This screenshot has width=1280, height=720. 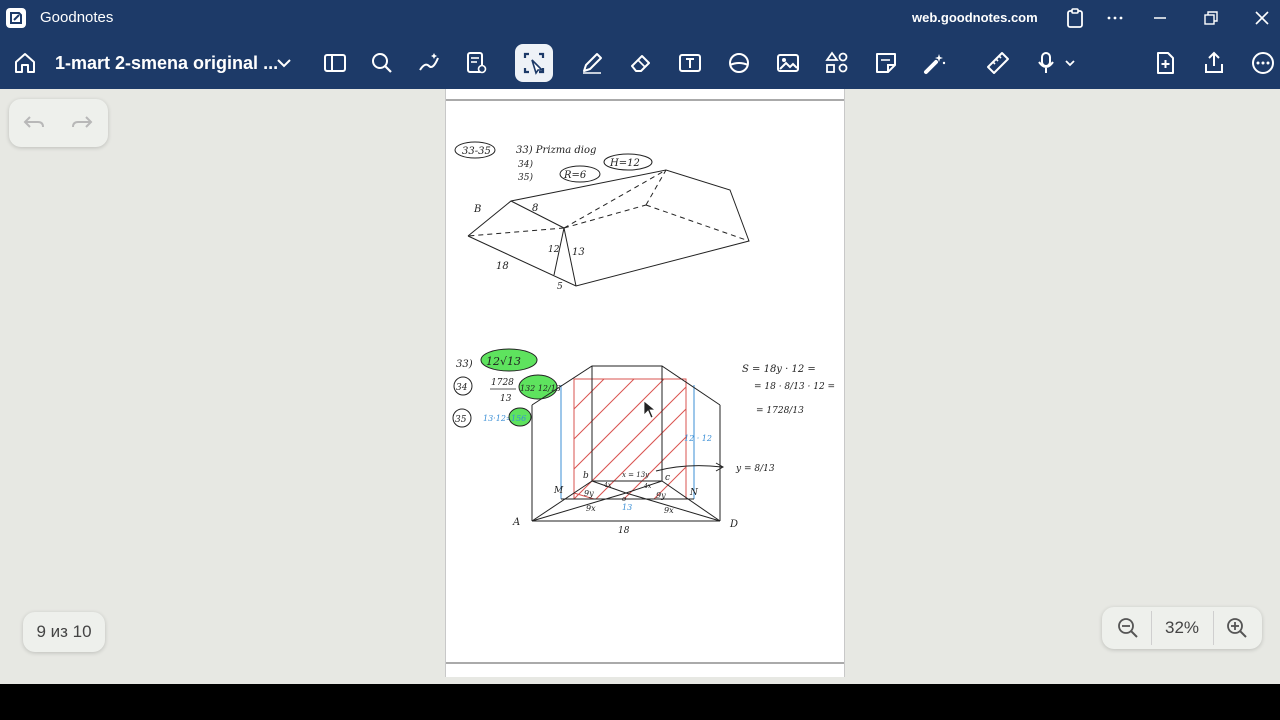 What do you see at coordinates (935, 63) in the screenshot?
I see `laser-pointer-icon` at bounding box center [935, 63].